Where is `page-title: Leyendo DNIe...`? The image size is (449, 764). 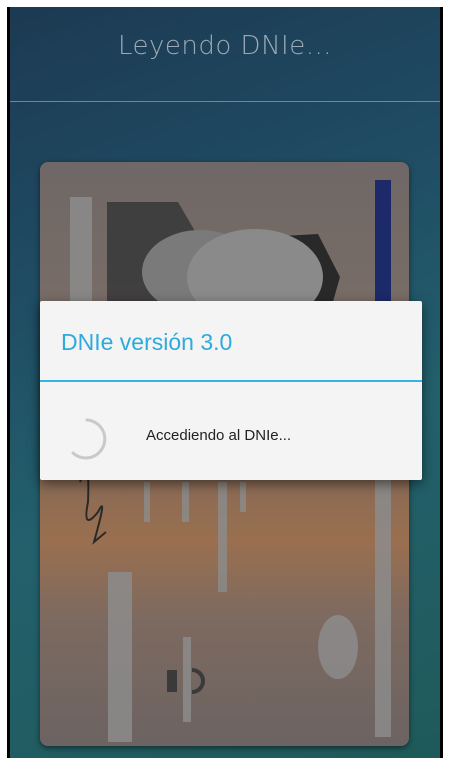
page-title: Leyendo DNIe... is located at coordinates (225, 46).